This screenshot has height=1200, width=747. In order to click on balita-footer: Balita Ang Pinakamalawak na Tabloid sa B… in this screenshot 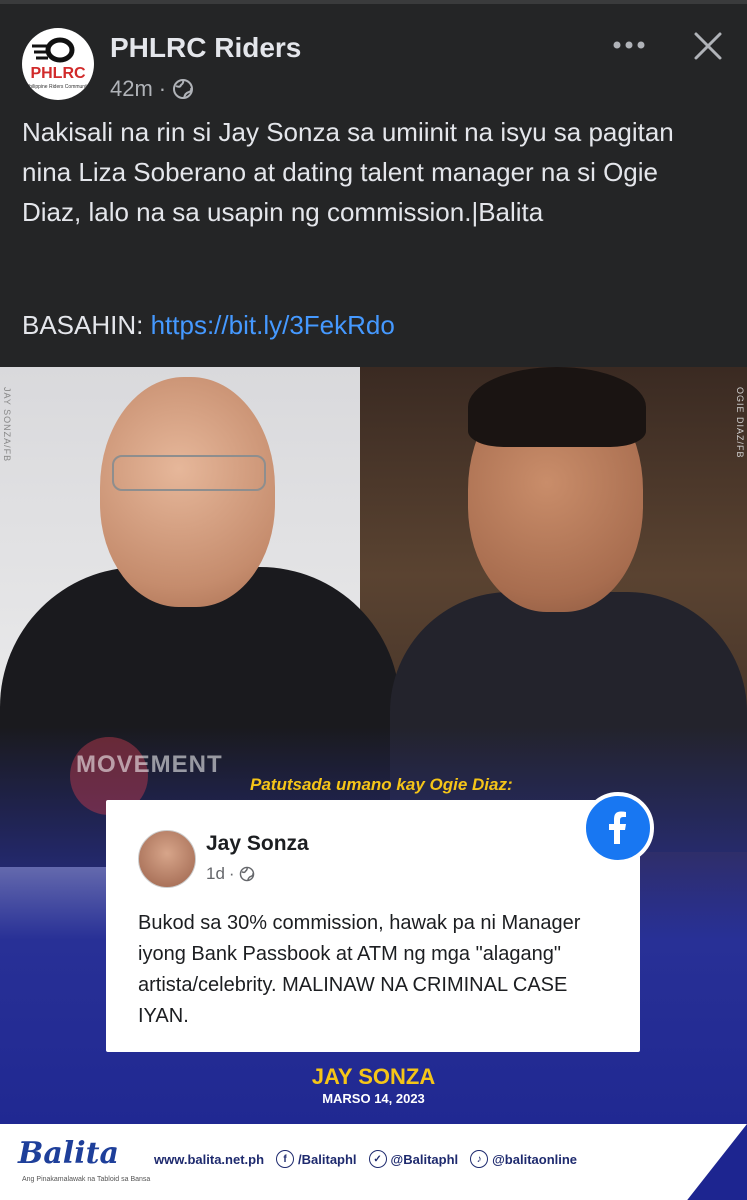, I will do `click(373, 1162)`.